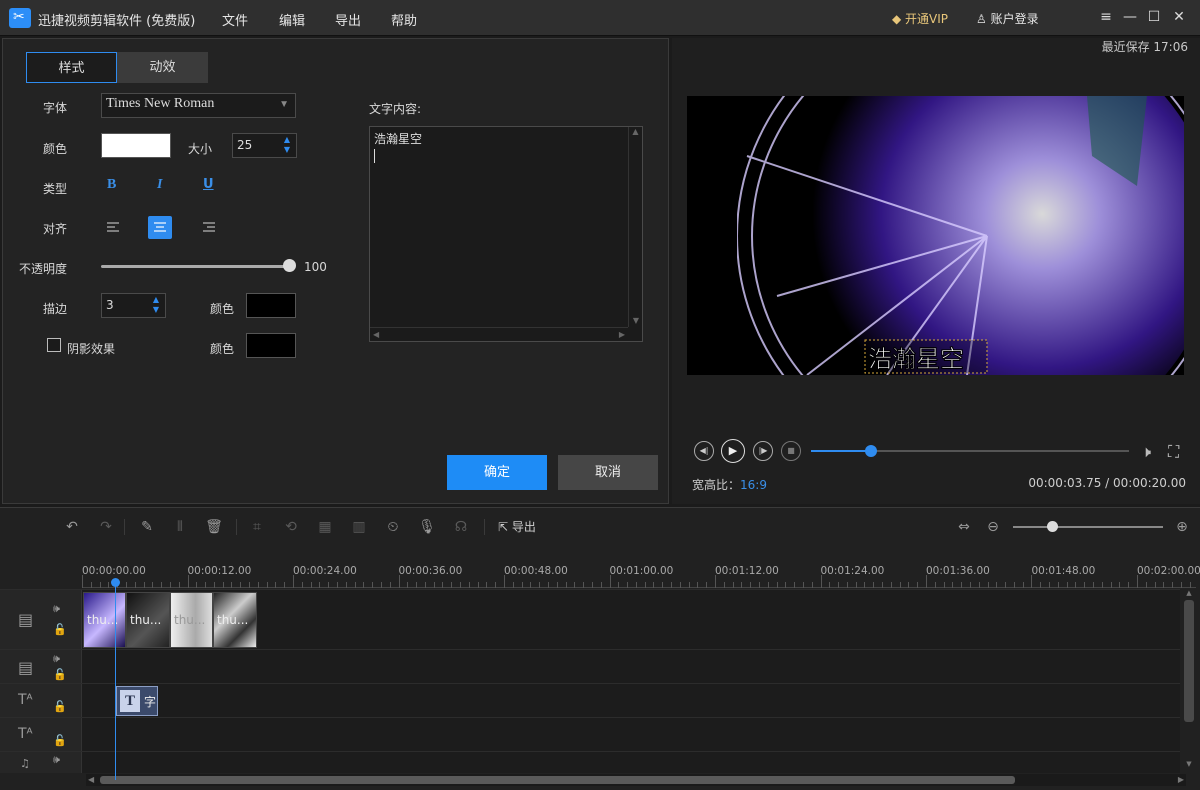 The width and height of the screenshot is (1200, 790). What do you see at coordinates (1189, 593) in the screenshot?
I see `scroll-up-icon: ▲` at bounding box center [1189, 593].